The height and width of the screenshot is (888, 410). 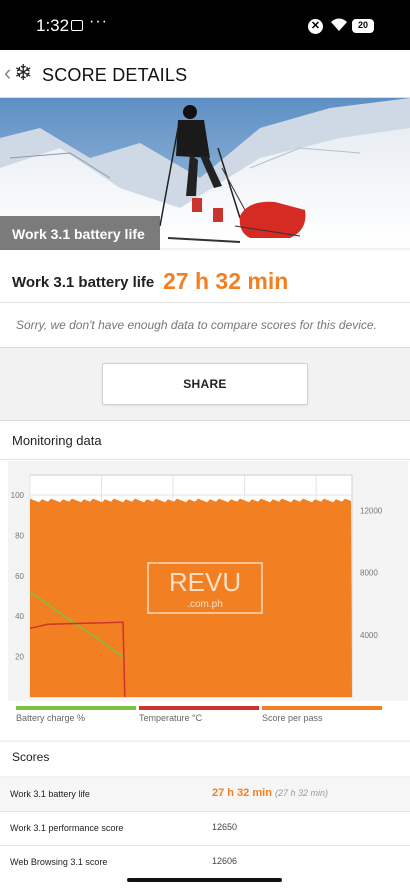 I want to click on result-value: 27 h 32 min, so click(x=226, y=281).